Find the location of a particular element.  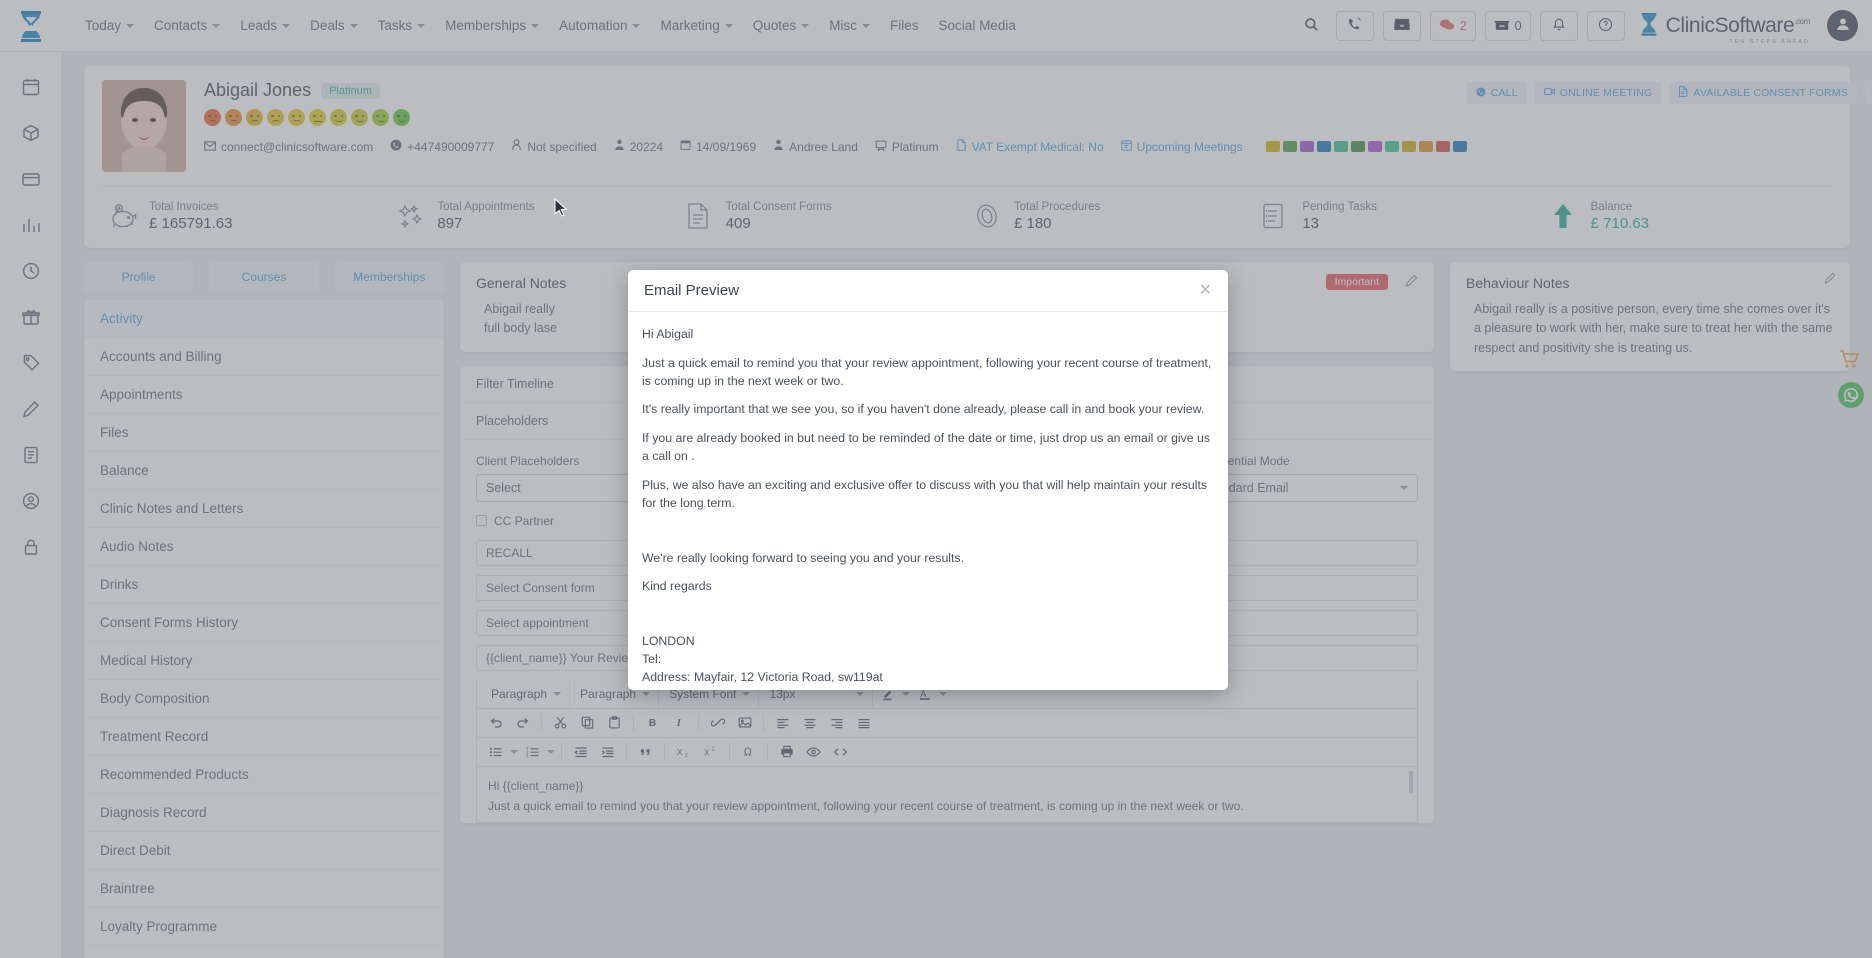

email-greeting: Hi Abigail is located at coordinates (668, 334).